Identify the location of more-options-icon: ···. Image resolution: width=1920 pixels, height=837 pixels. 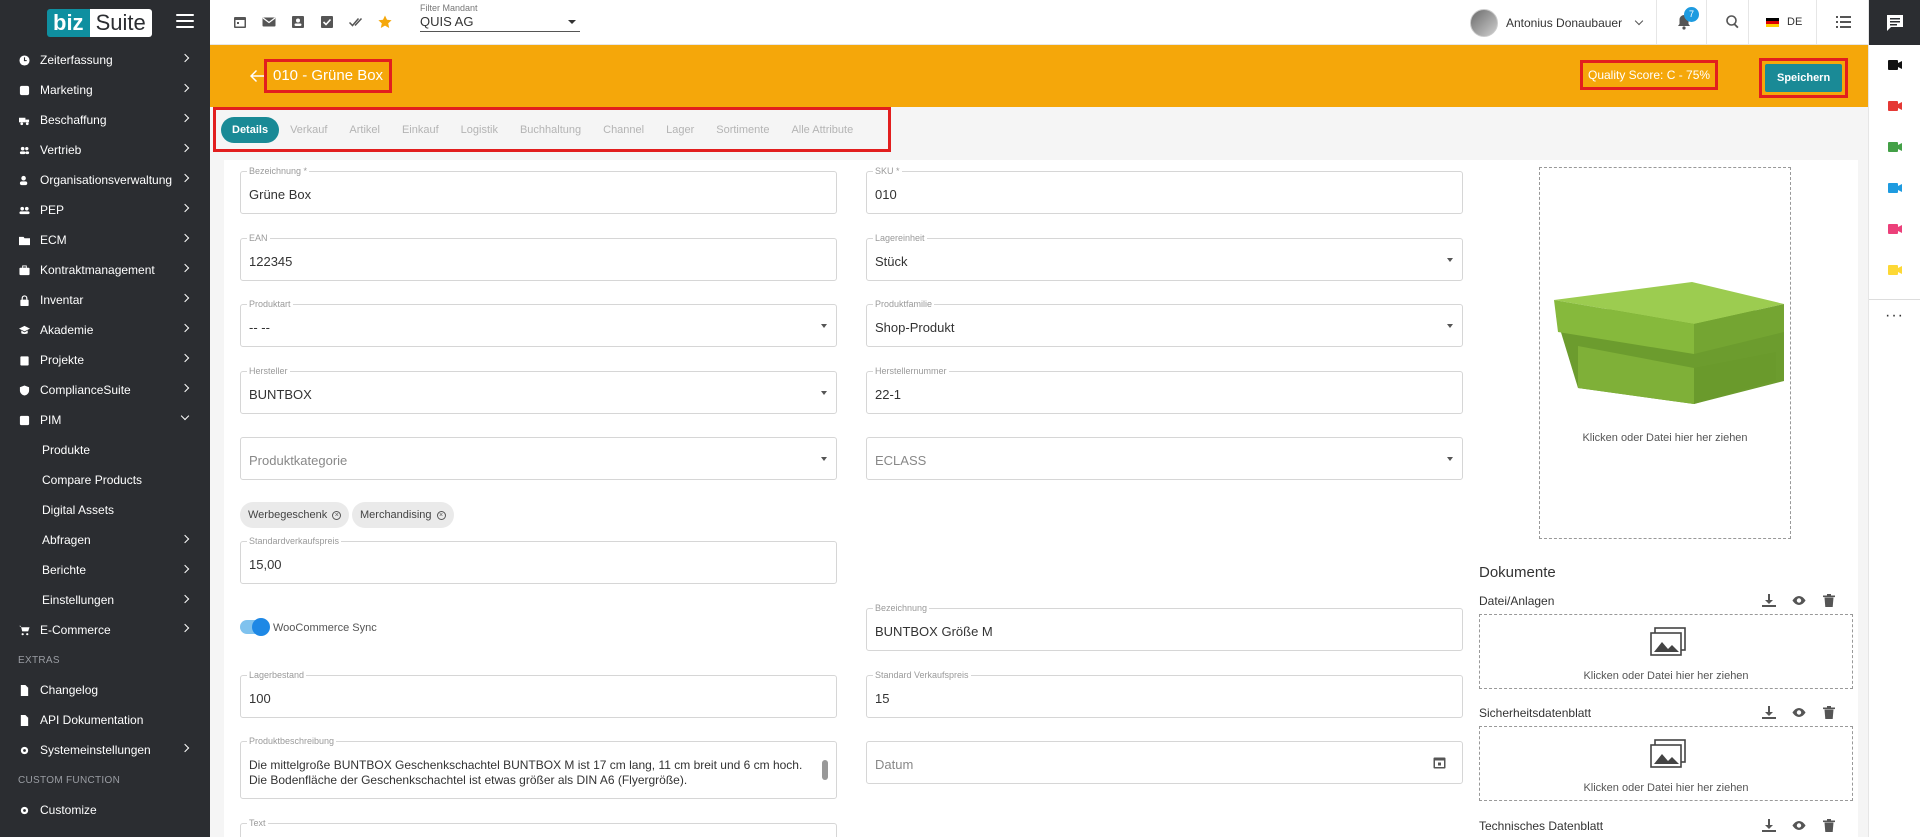
(1894, 316).